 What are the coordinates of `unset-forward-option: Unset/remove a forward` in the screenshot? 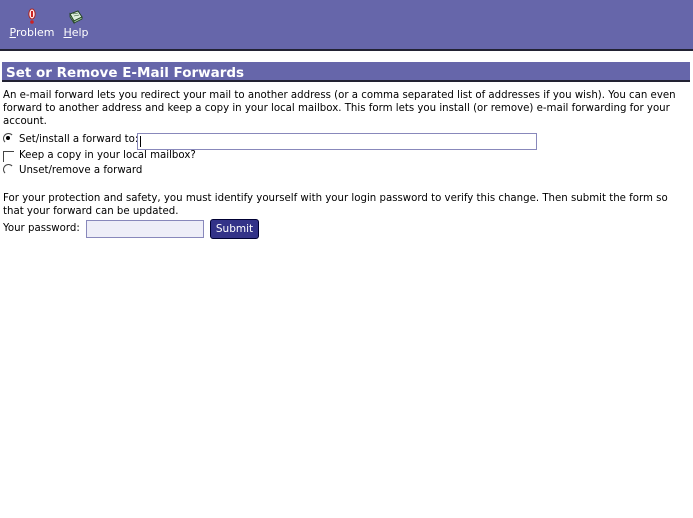 It's located at (78, 171).